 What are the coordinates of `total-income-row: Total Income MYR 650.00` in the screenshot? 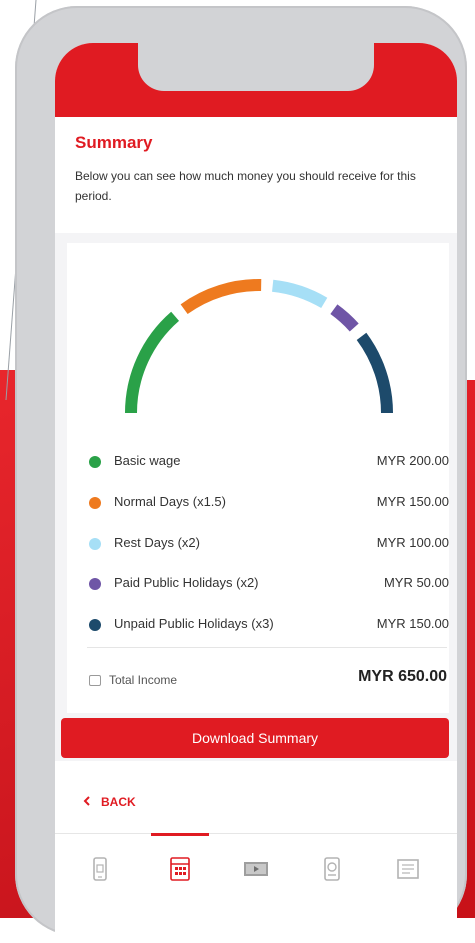 It's located at (267, 681).